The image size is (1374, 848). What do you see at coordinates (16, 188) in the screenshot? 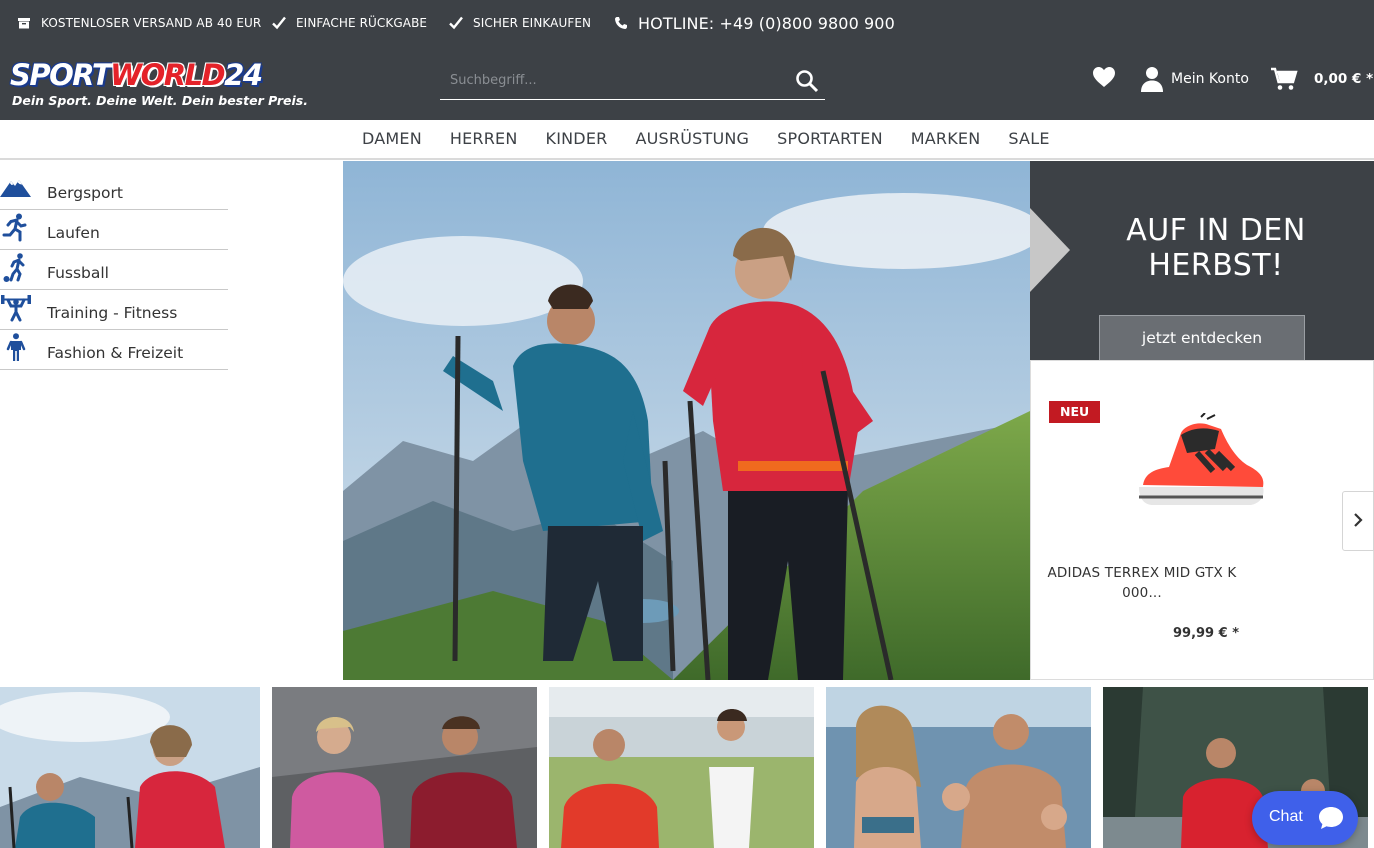
I see `mountain-icon` at bounding box center [16, 188].